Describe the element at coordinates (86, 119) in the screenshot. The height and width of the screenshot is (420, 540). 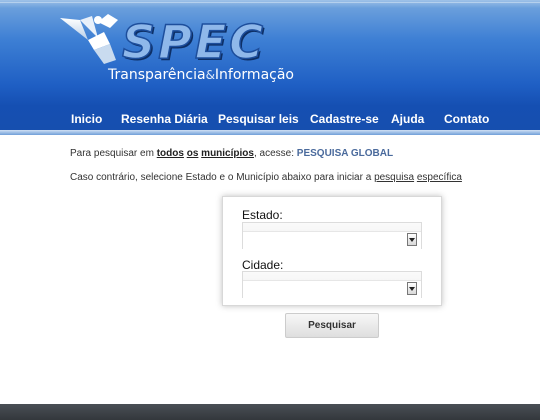
I see `nav-item-inicio: Inicio` at that location.